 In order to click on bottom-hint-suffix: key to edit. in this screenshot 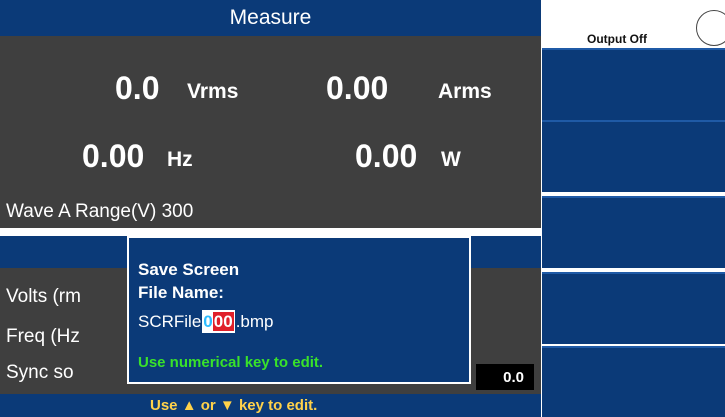, I will do `click(278, 405)`.